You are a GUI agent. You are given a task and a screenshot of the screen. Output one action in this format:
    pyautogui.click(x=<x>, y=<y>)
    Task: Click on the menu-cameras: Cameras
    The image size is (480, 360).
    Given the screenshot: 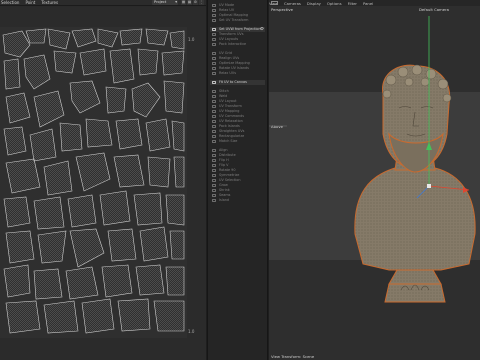 What is the action you would take?
    pyautogui.click(x=292, y=3)
    